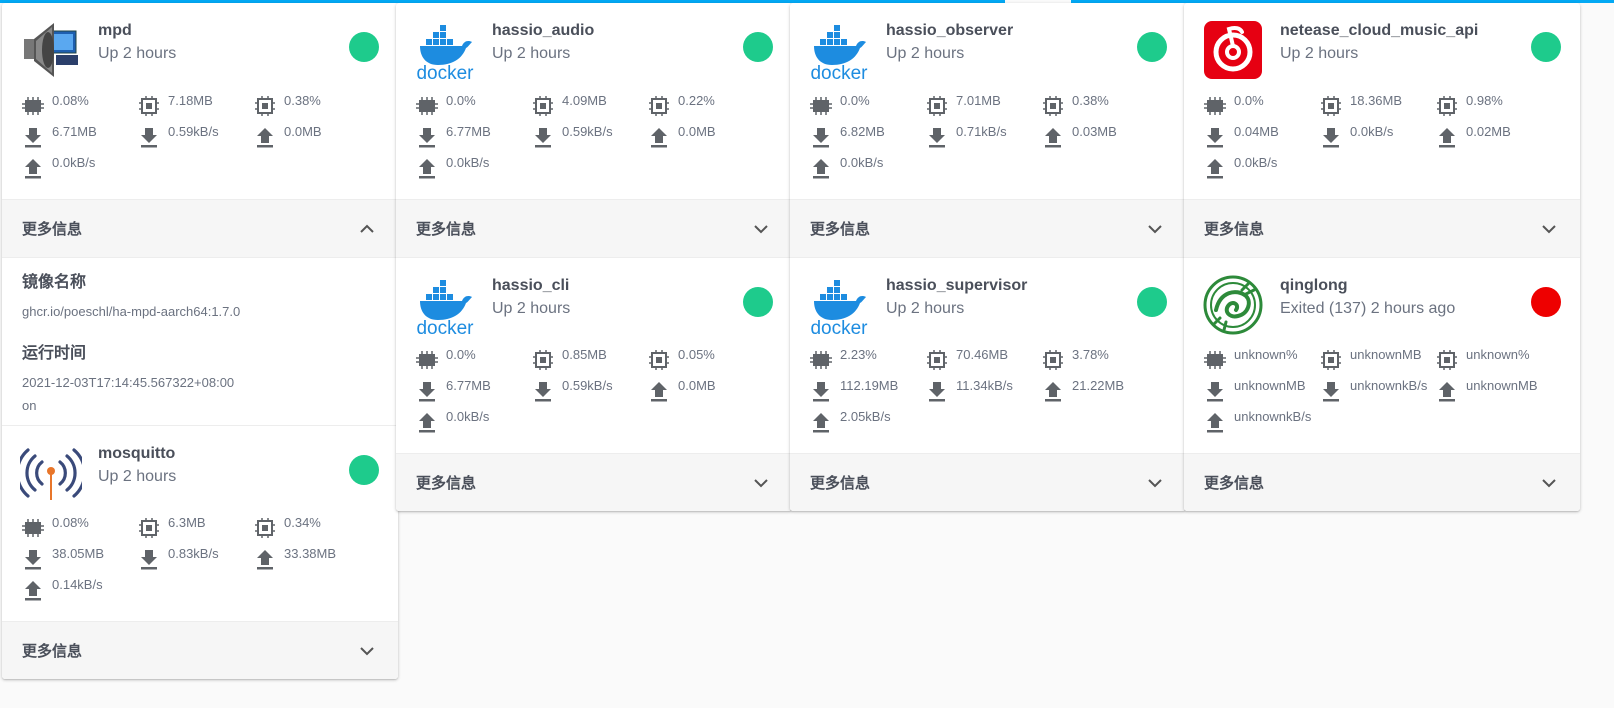 The height and width of the screenshot is (708, 1614). Describe the element at coordinates (531, 285) in the screenshot. I see `container-name: hassio_cli` at that location.